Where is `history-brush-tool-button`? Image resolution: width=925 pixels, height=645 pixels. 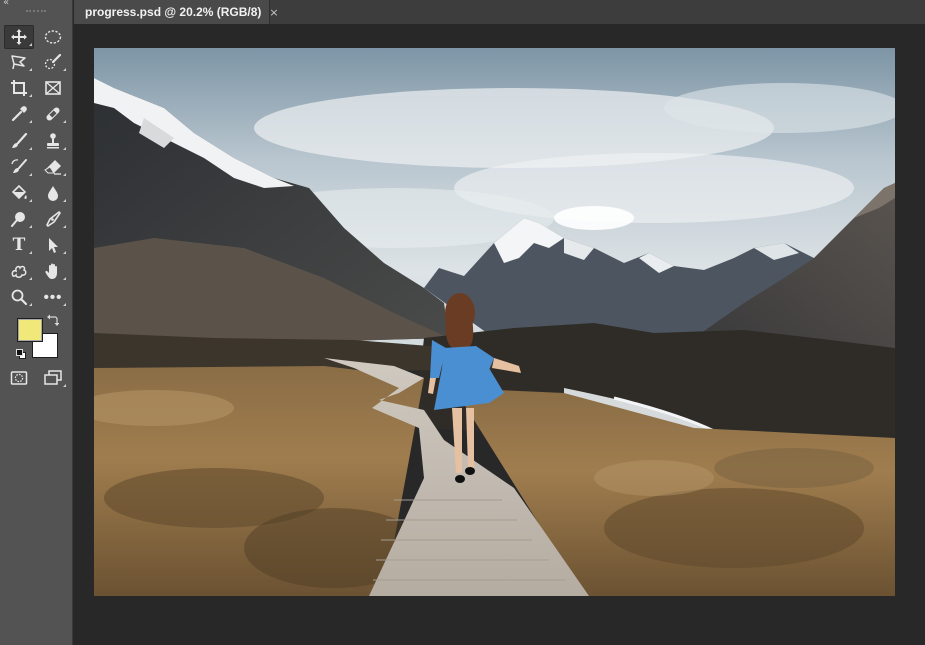
history-brush-tool-button is located at coordinates (19, 167).